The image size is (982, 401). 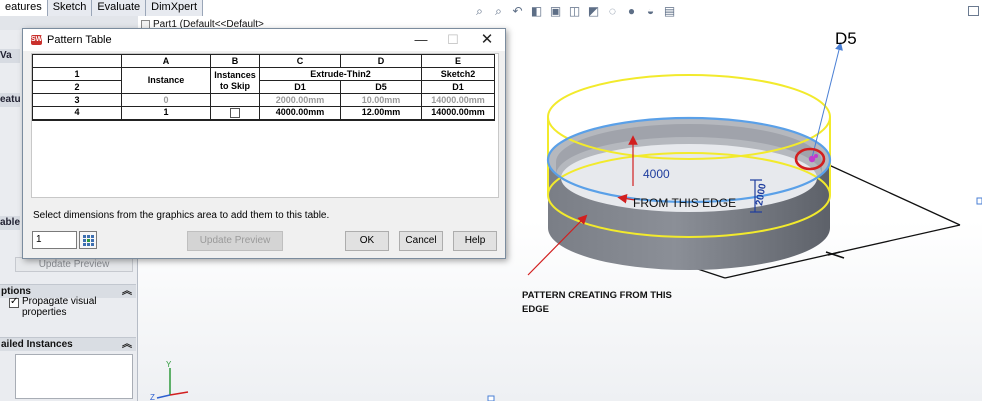 What do you see at coordinates (174, 8) in the screenshot?
I see `tab-dimxpert: DimXpert` at bounding box center [174, 8].